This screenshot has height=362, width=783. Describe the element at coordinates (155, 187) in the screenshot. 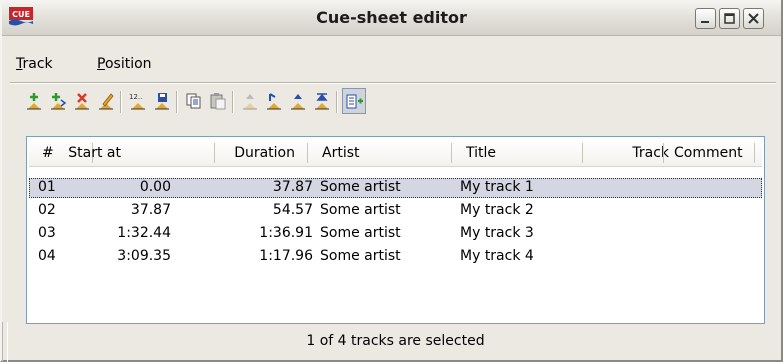

I see `cell-start: 0.00` at that location.